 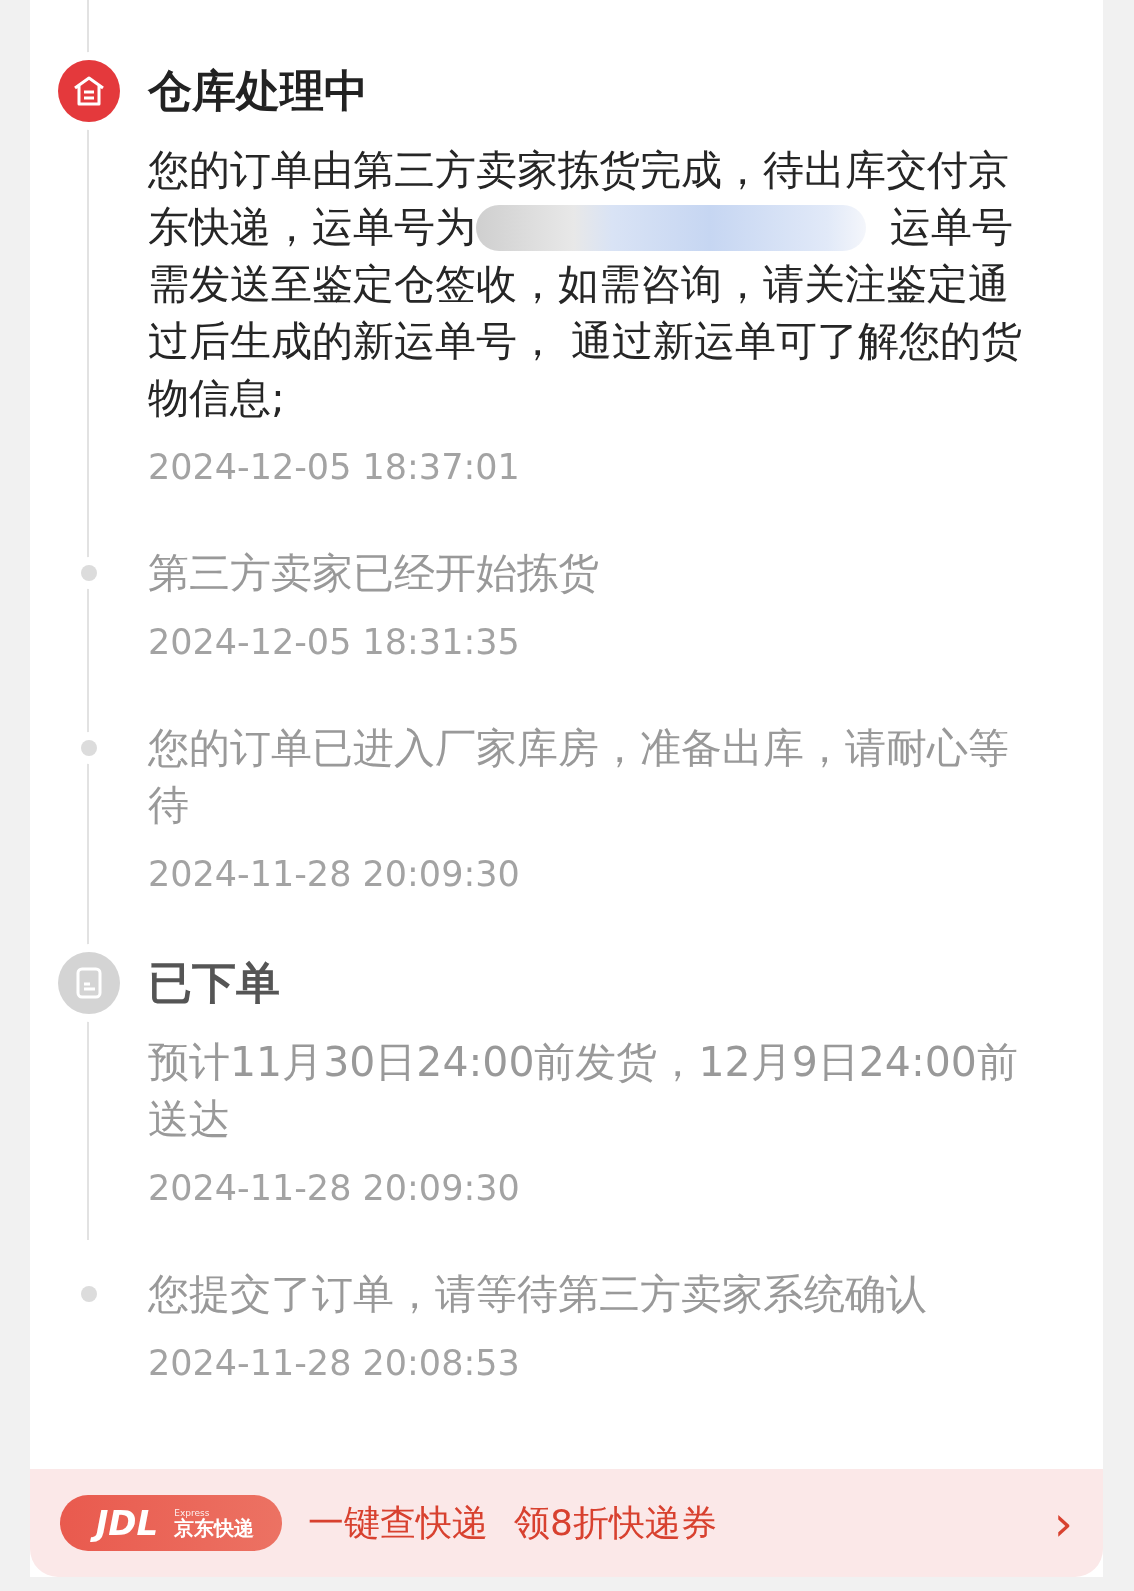 I want to click on logo-name: 京东快递, so click(x=214, y=1527).